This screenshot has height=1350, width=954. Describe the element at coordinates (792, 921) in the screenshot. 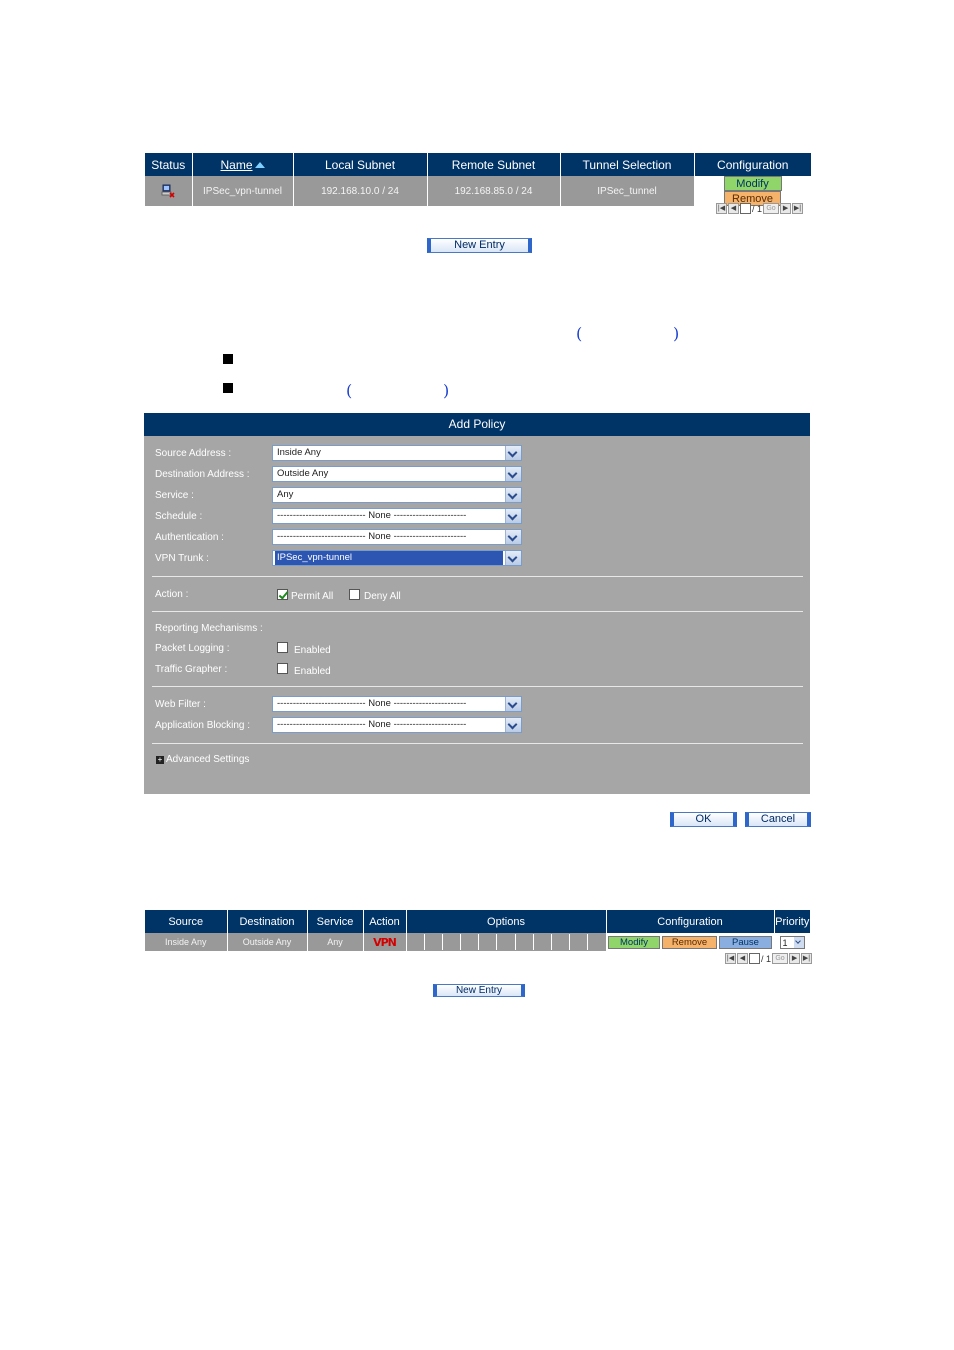

I see `header-priority: Priority` at that location.